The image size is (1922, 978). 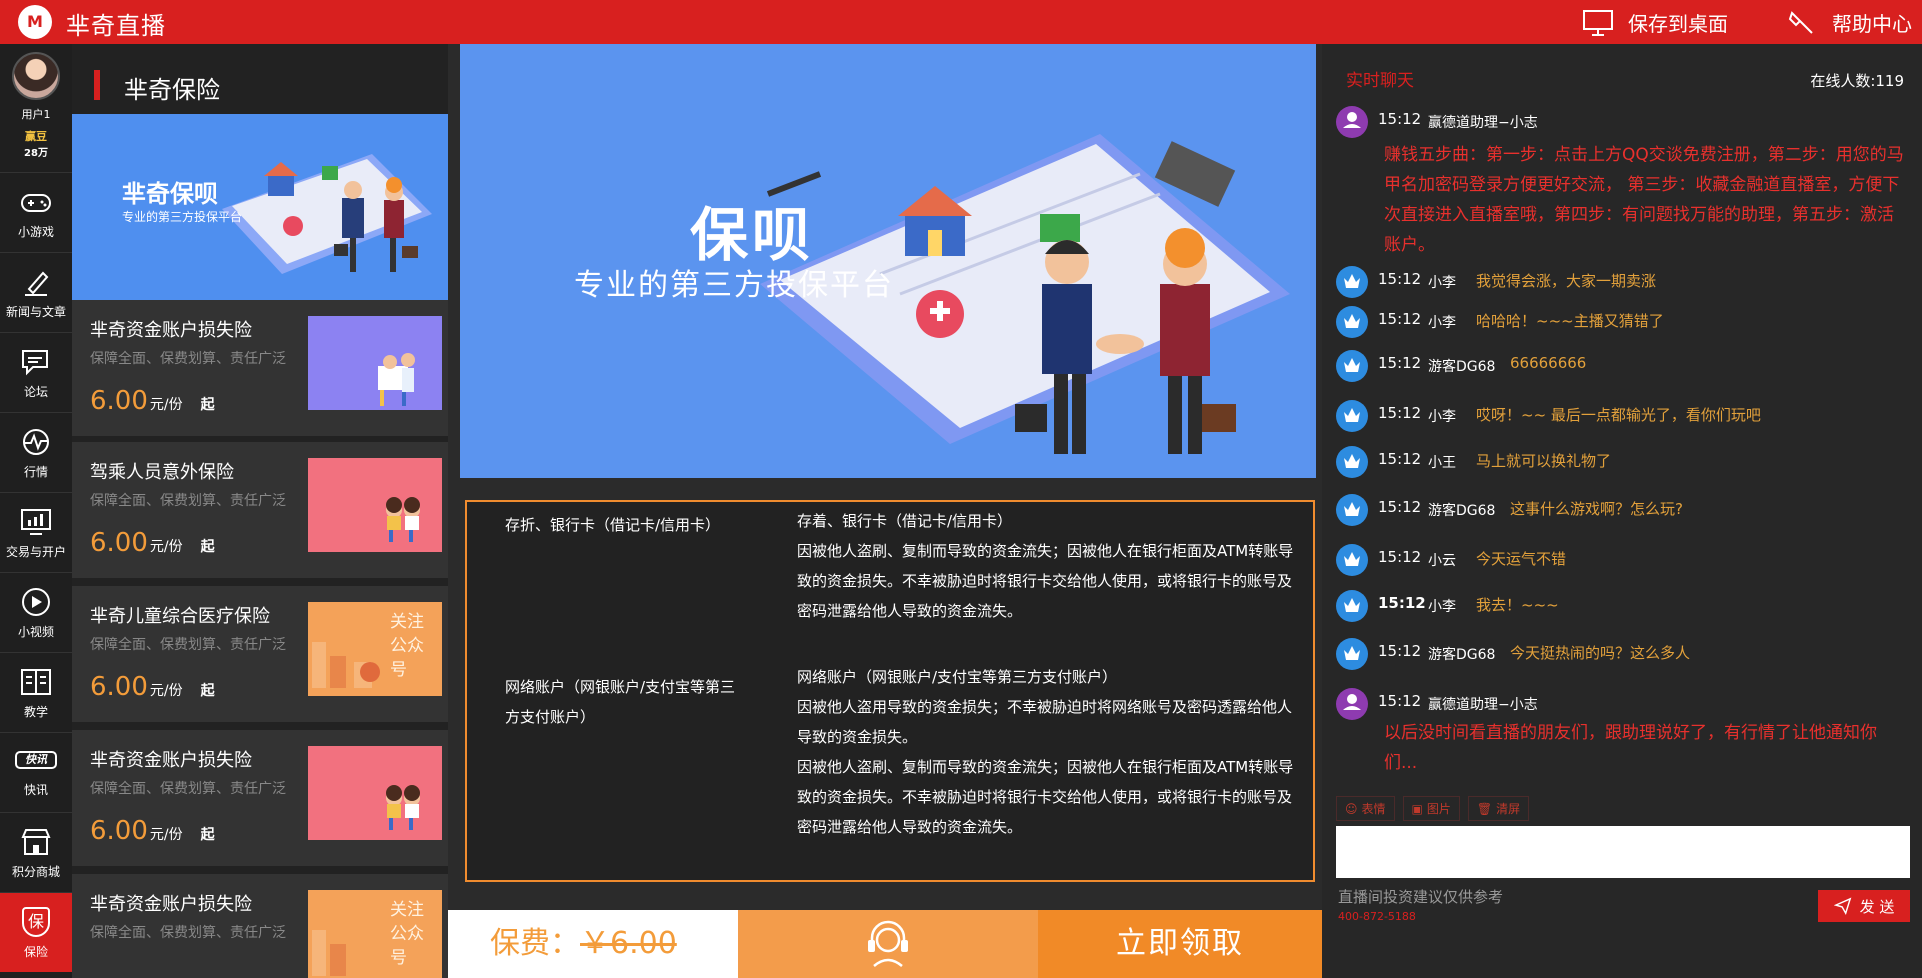 What do you see at coordinates (407, 934) in the screenshot?
I see `follow-official-account-text: 关注公众号` at bounding box center [407, 934].